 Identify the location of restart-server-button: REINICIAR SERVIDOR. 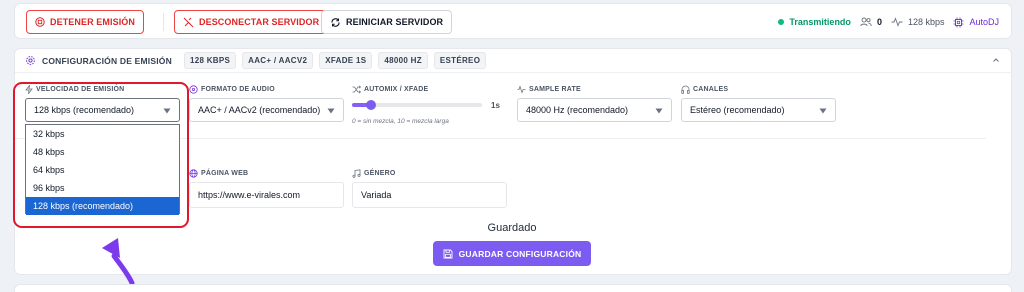
(387, 22).